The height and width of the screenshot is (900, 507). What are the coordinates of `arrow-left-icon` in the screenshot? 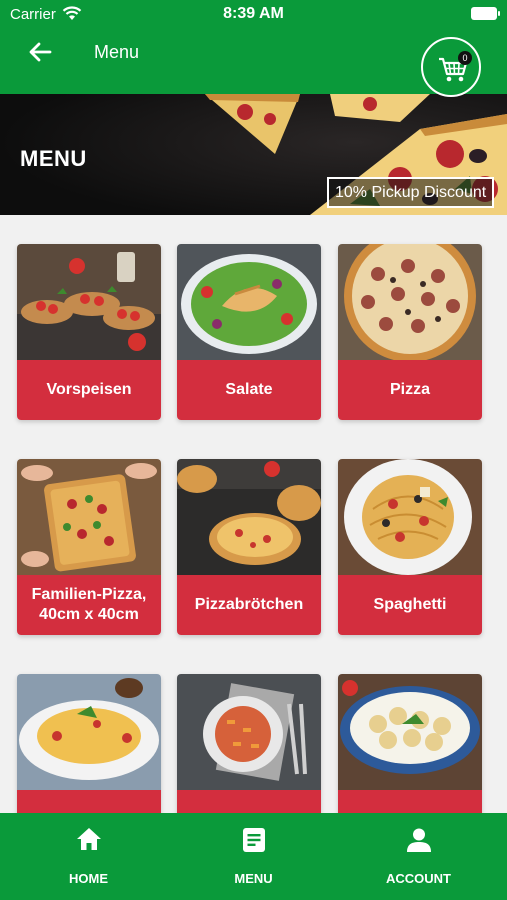 It's located at (40, 52).